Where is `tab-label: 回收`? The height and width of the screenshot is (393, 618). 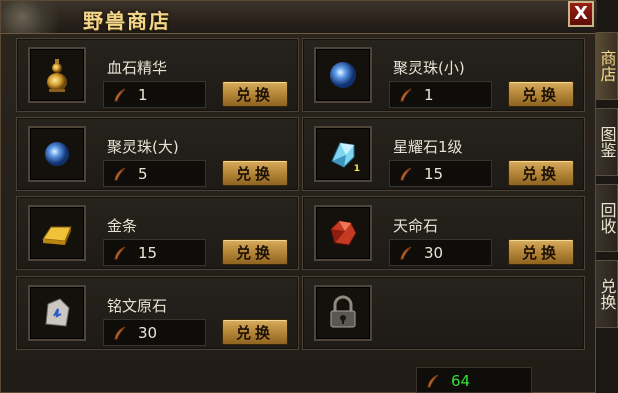 tab-label: 回收 is located at coordinates (607, 218).